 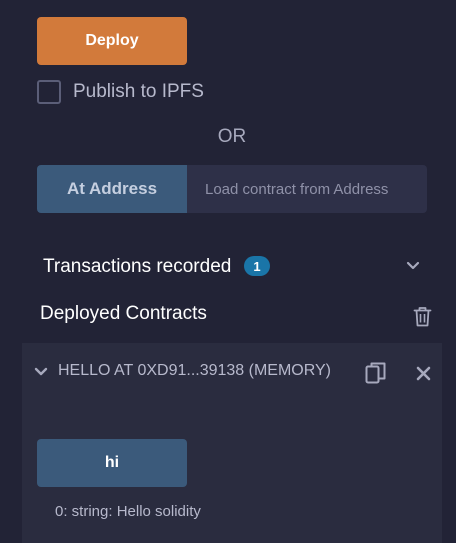 What do you see at coordinates (134, 511) in the screenshot?
I see `result-value: string: Hello solidity` at bounding box center [134, 511].